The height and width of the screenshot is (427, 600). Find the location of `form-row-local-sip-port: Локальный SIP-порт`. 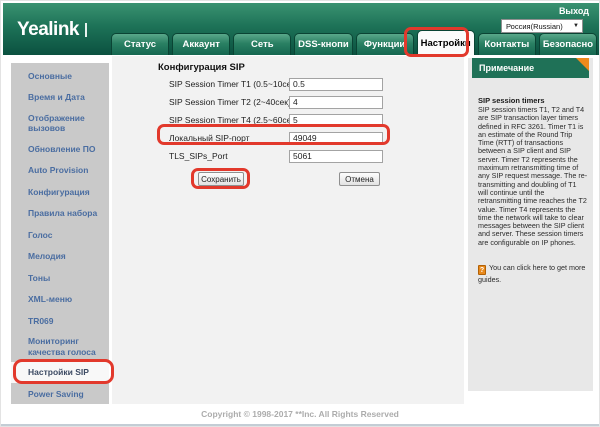

form-row-local-sip-port: Локальный SIP-порт is located at coordinates (276, 138).